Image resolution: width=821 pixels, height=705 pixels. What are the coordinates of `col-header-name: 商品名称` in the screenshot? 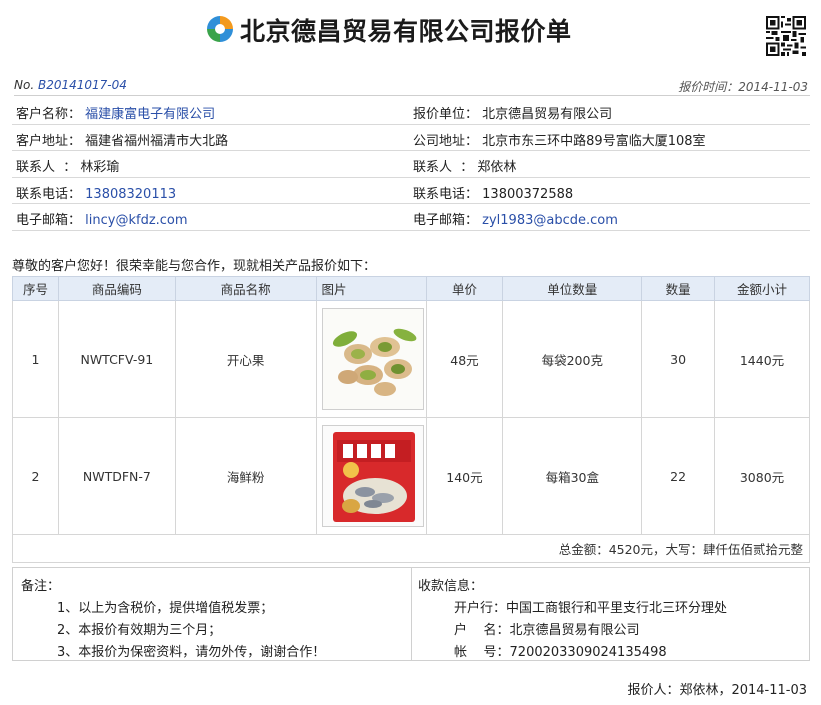 It's located at (245, 288).